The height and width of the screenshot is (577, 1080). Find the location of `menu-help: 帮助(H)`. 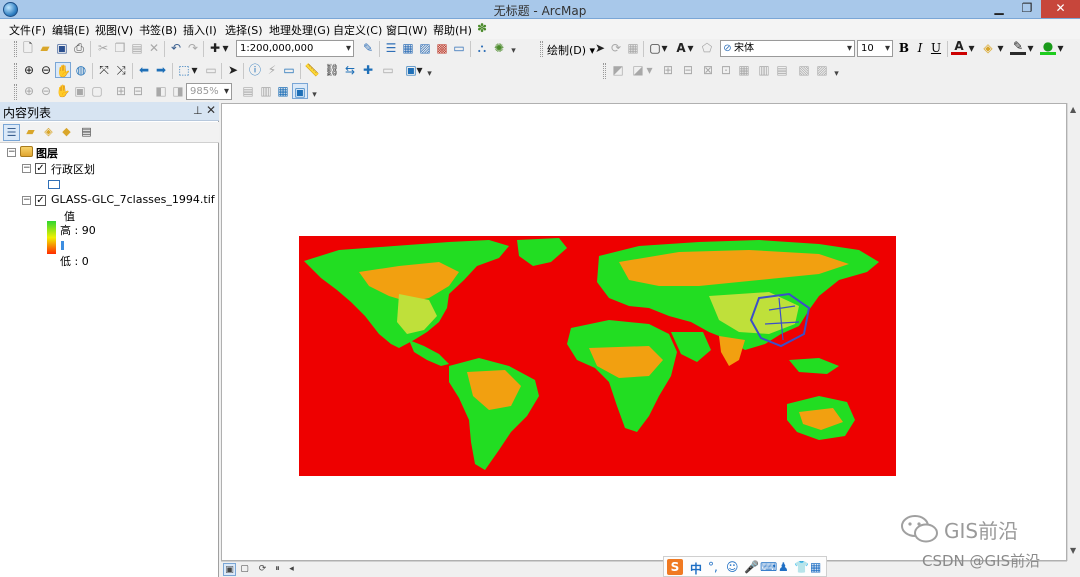

menu-help: 帮助(H) is located at coordinates (452, 30).